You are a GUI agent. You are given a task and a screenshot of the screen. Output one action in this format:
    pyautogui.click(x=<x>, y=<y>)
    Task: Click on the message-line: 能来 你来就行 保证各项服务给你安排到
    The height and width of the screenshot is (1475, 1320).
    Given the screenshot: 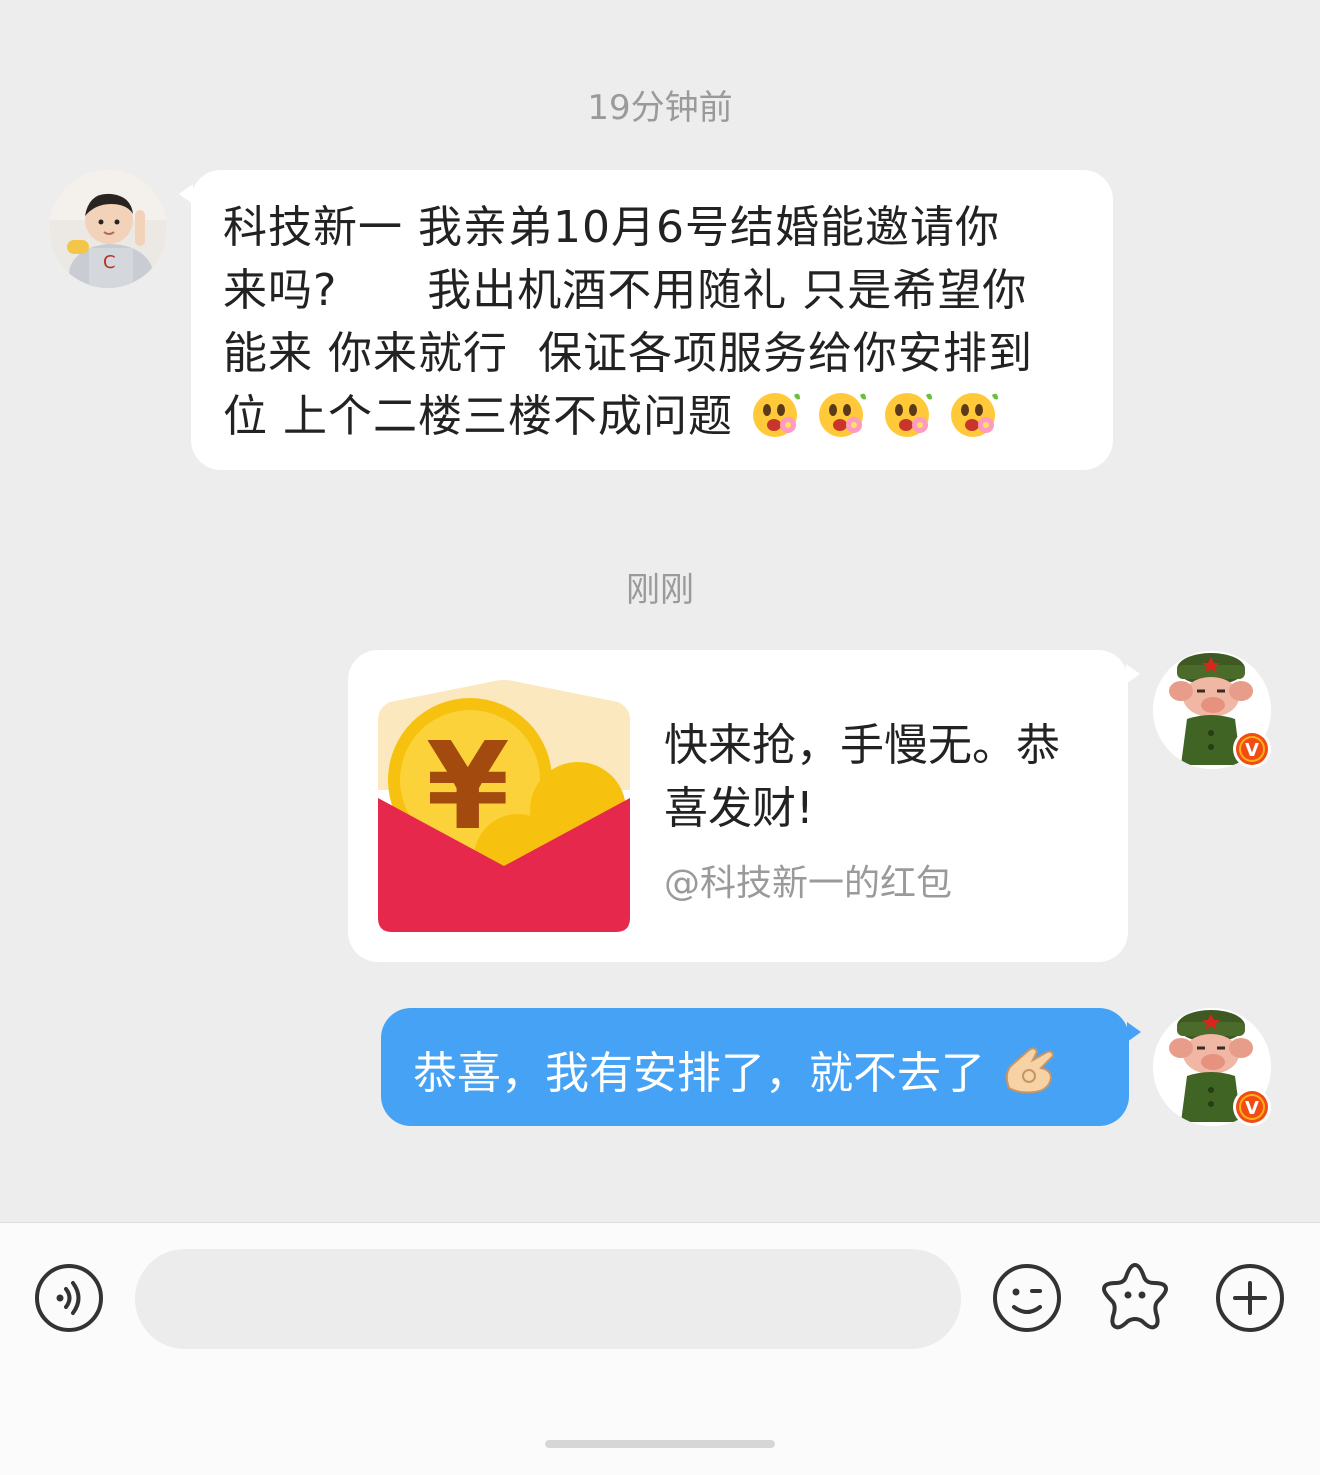 What is the action you would take?
    pyautogui.click(x=628, y=353)
    